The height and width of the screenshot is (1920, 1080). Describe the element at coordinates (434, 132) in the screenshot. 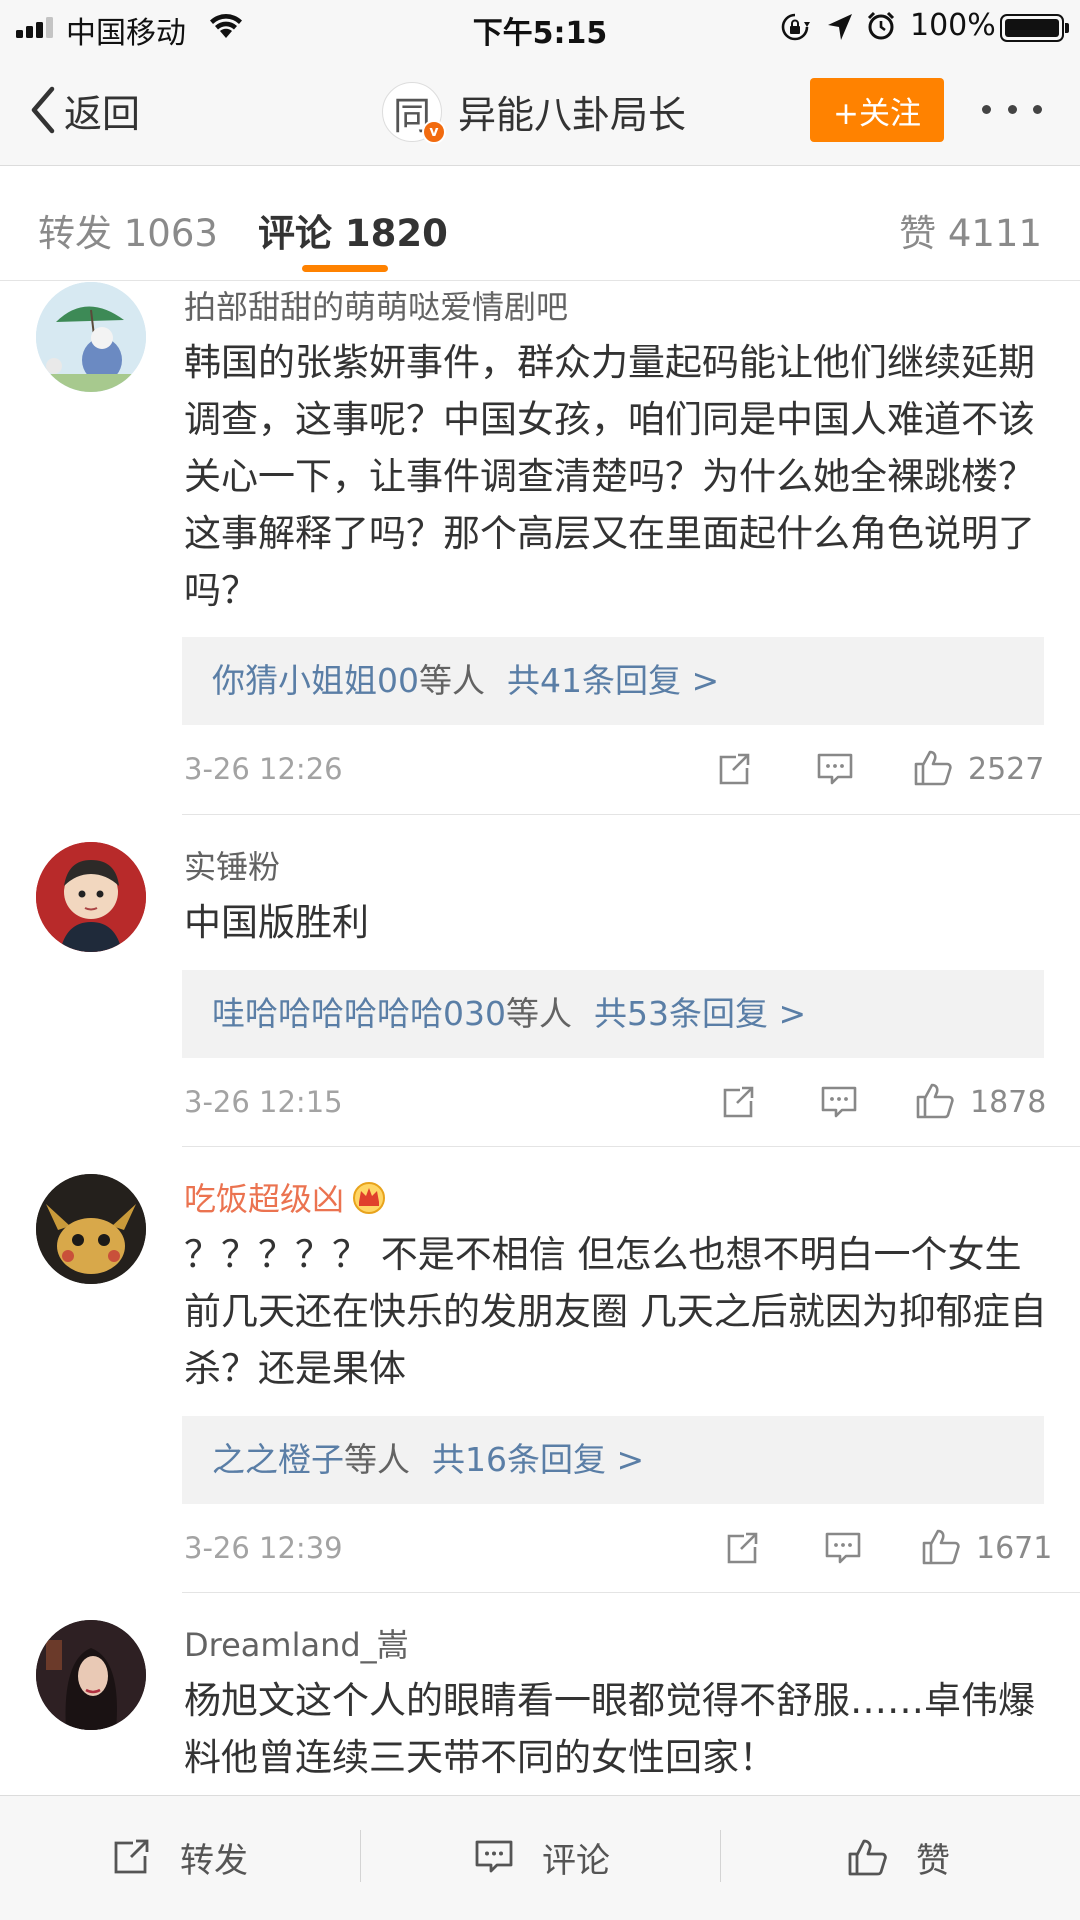

I see `verified-badge-icon: v` at that location.